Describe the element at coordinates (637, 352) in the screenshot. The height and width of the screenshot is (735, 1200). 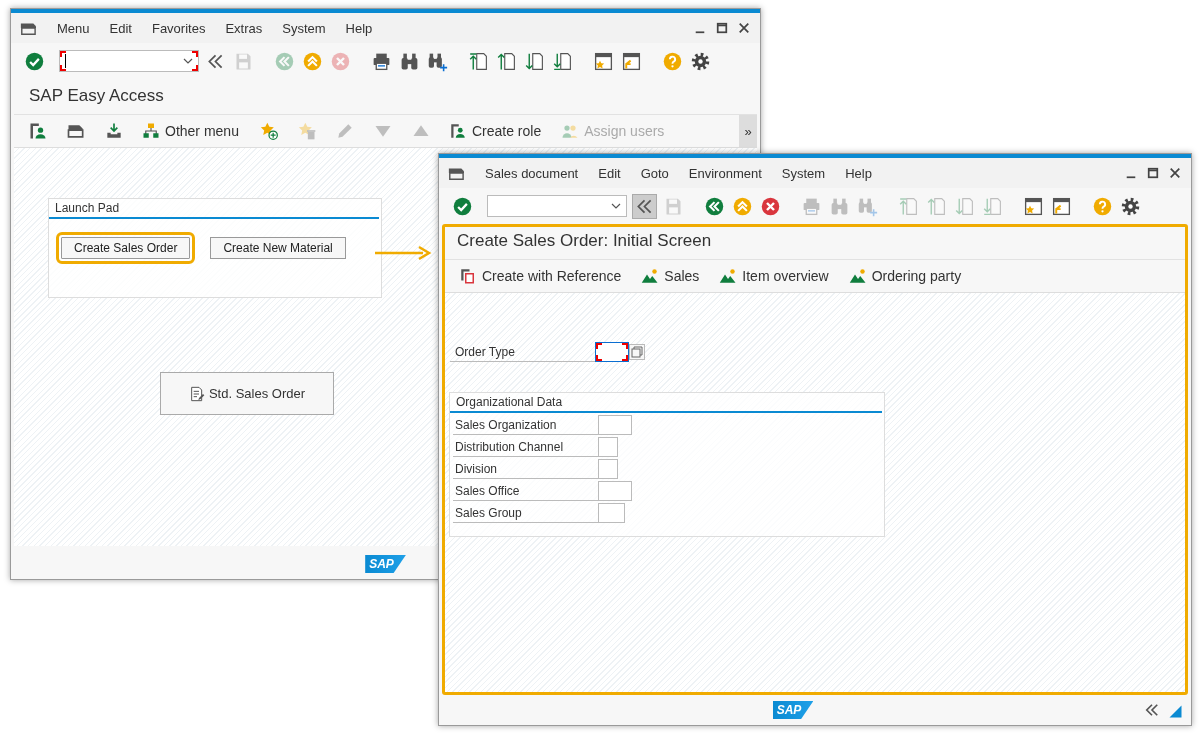
I see `value-help-icon` at that location.